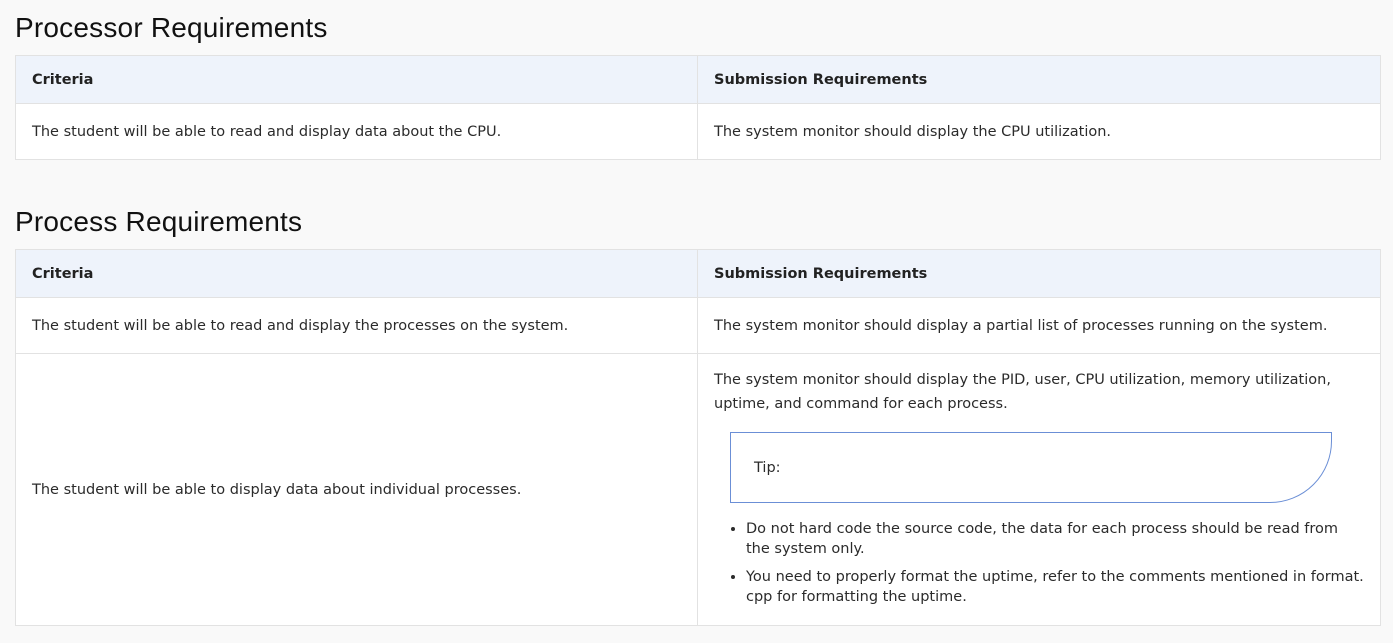 This screenshot has height=643, width=1393. I want to click on section-title-process: Process Requirements, so click(159, 221).